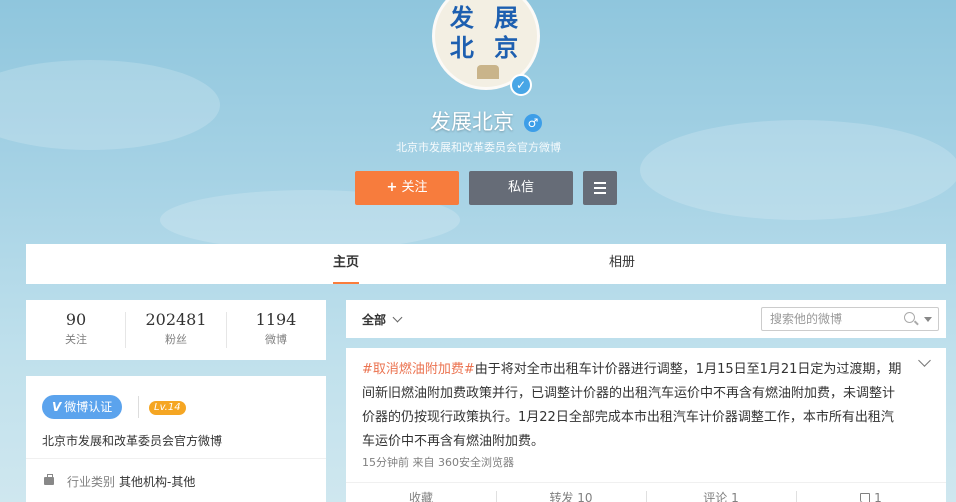 Image resolution: width=956 pixels, height=502 pixels. I want to click on feed-search-input, so click(830, 319).